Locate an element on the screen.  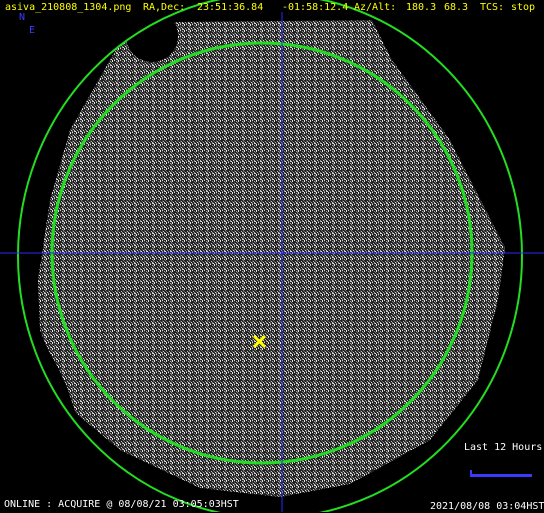
radec-label: RA,Dec: is located at coordinates (164, 7).